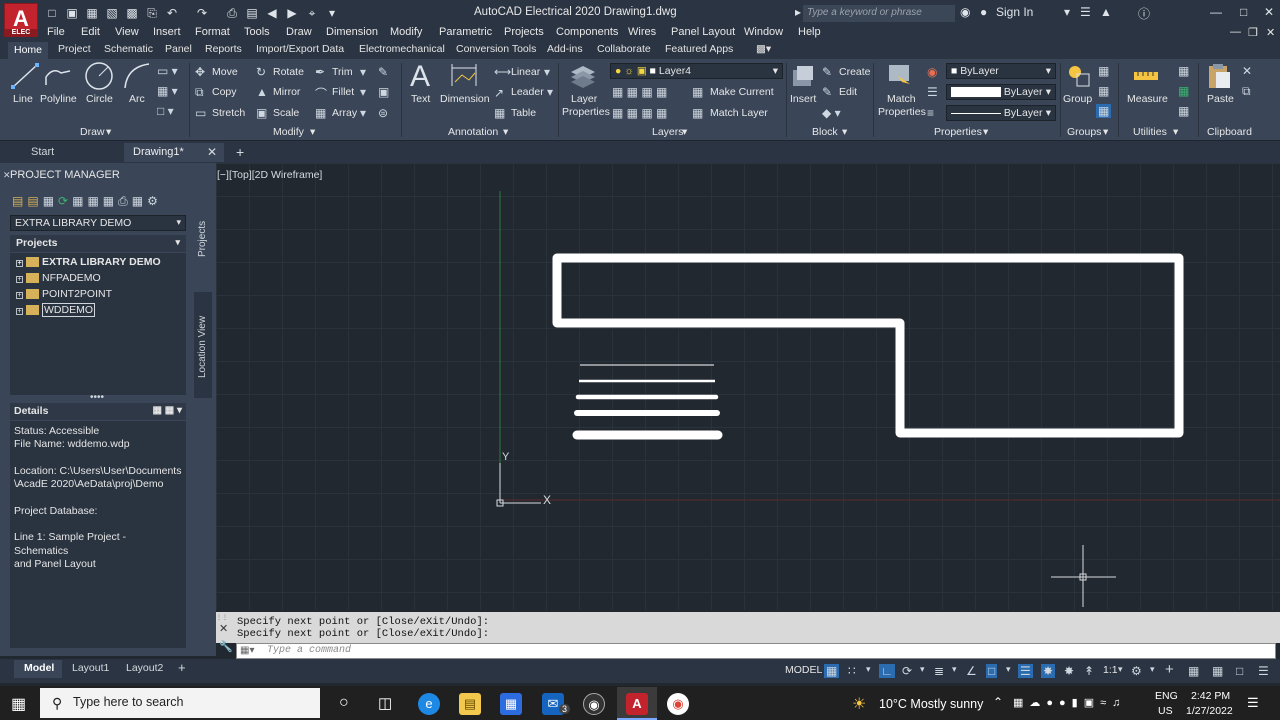 The width and height of the screenshot is (1280, 720). Describe the element at coordinates (1106, 12) in the screenshot. I see `exchange-icon: ▲` at that location.